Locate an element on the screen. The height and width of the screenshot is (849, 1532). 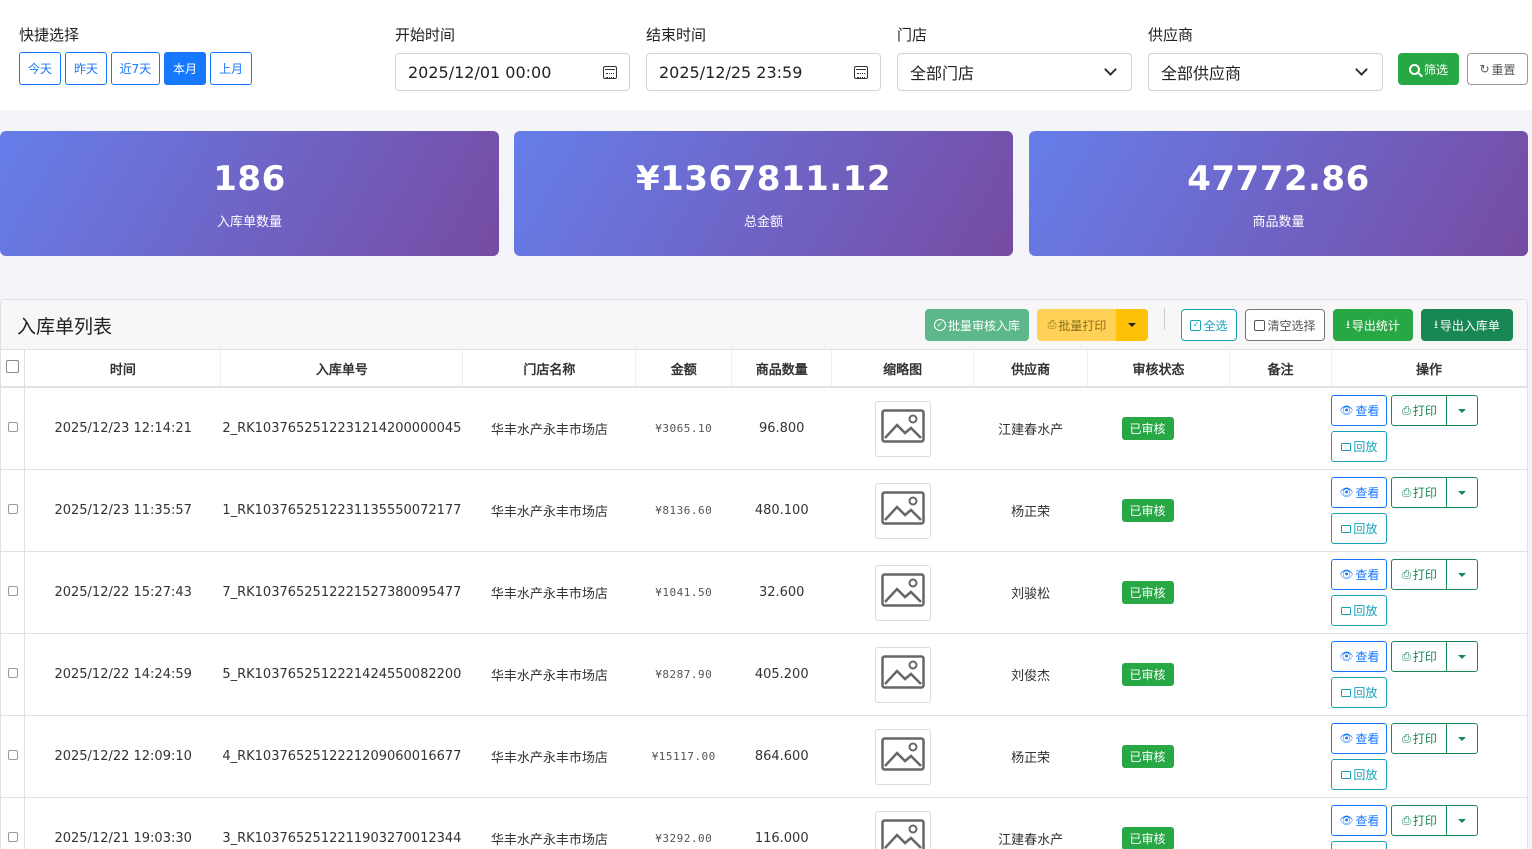
quick-this-month-button: 本月 is located at coordinates (185, 68).